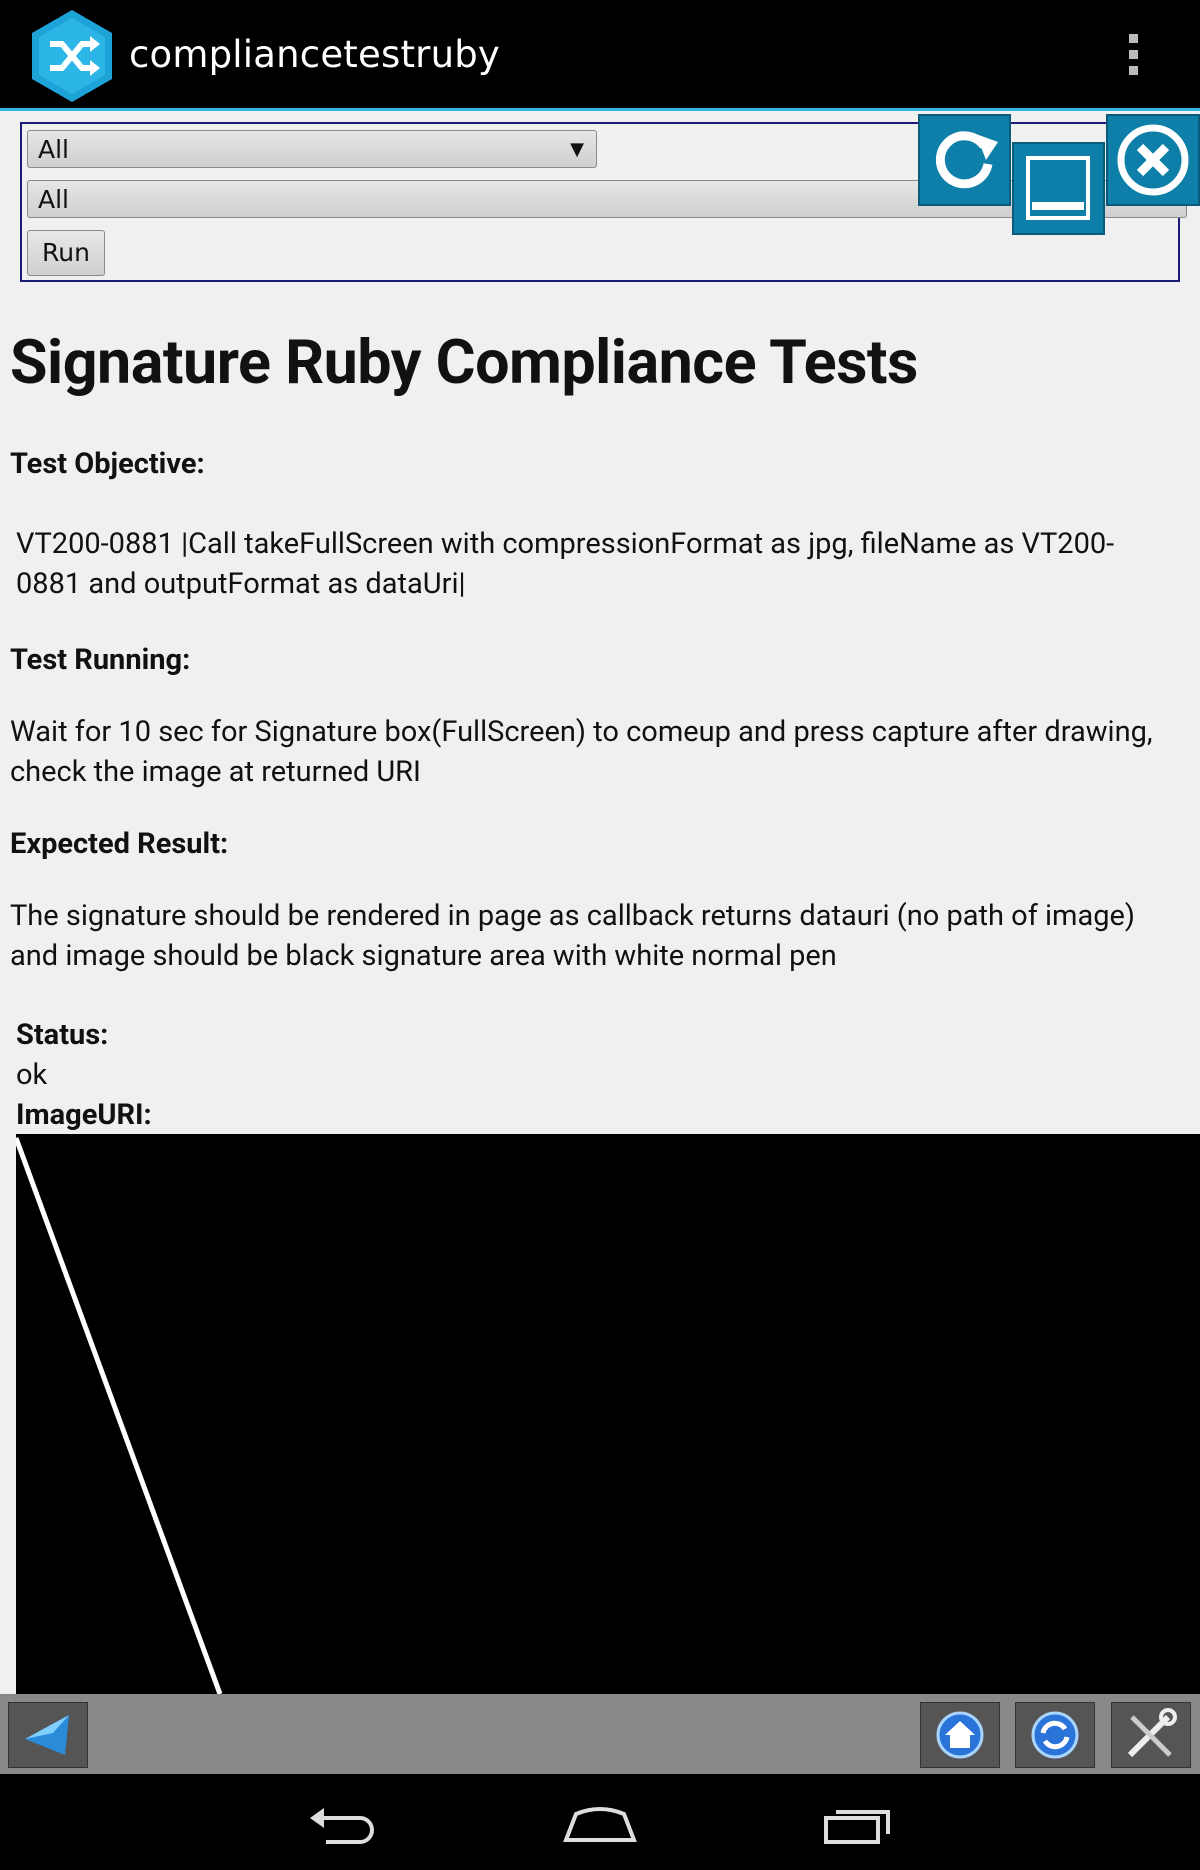 The height and width of the screenshot is (1870, 1200). Describe the element at coordinates (312, 149) in the screenshot. I see `suite-select: All ▼` at that location.